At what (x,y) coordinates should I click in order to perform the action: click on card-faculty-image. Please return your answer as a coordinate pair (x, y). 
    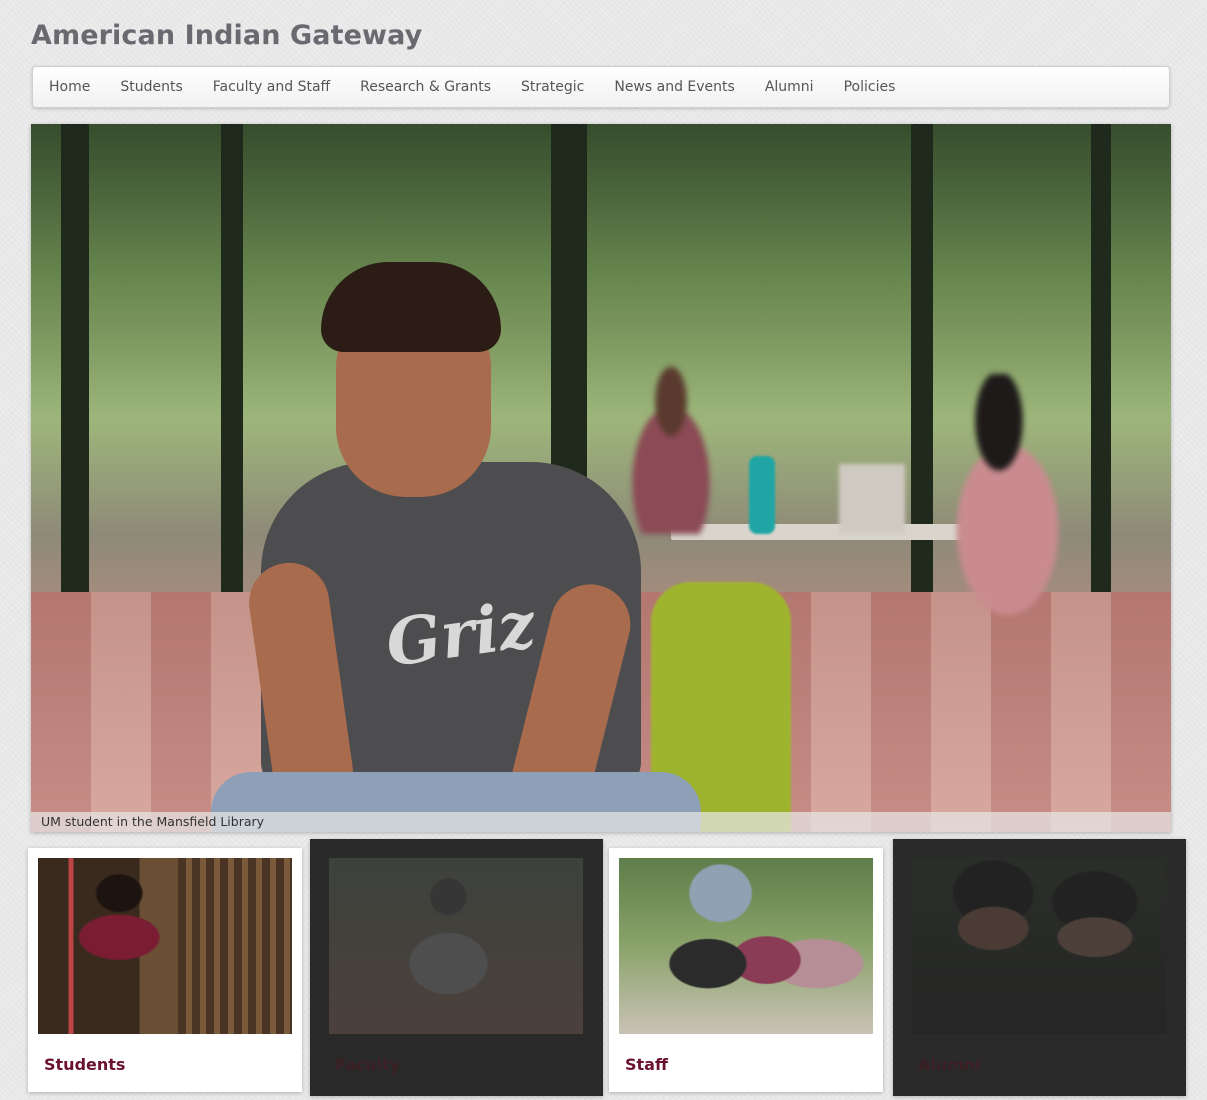
    Looking at the image, I should click on (456, 946).